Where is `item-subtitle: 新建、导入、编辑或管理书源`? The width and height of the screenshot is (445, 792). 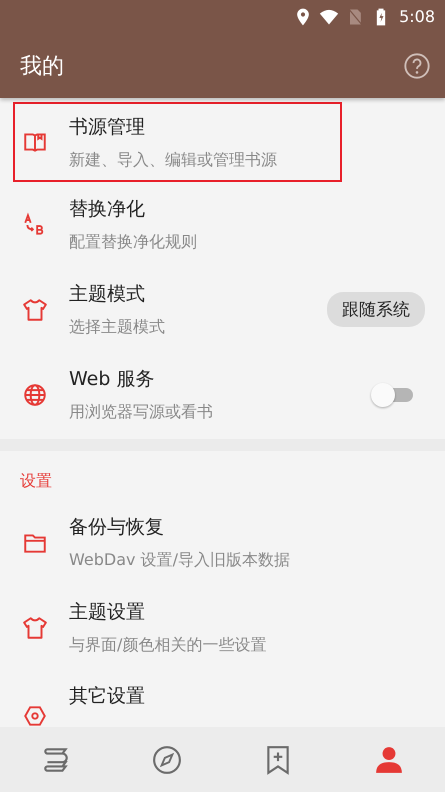 item-subtitle: 新建、导入、编辑或管理书源 is located at coordinates (173, 160).